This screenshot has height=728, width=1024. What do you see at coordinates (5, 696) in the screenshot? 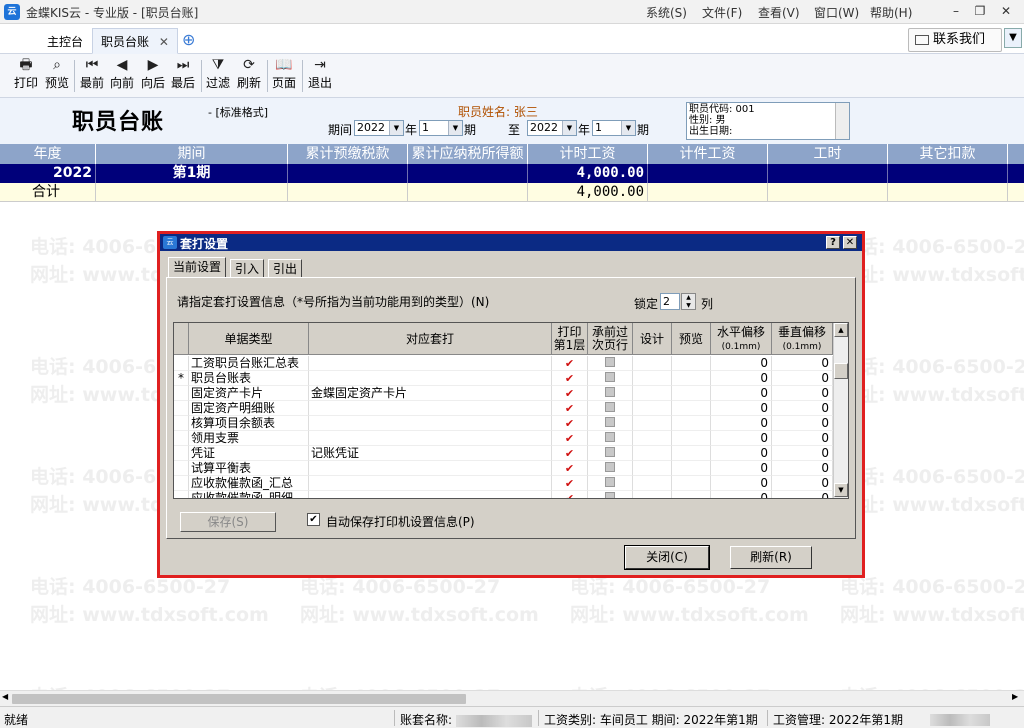
I see `scroll-left-icon: ◀` at bounding box center [5, 696].